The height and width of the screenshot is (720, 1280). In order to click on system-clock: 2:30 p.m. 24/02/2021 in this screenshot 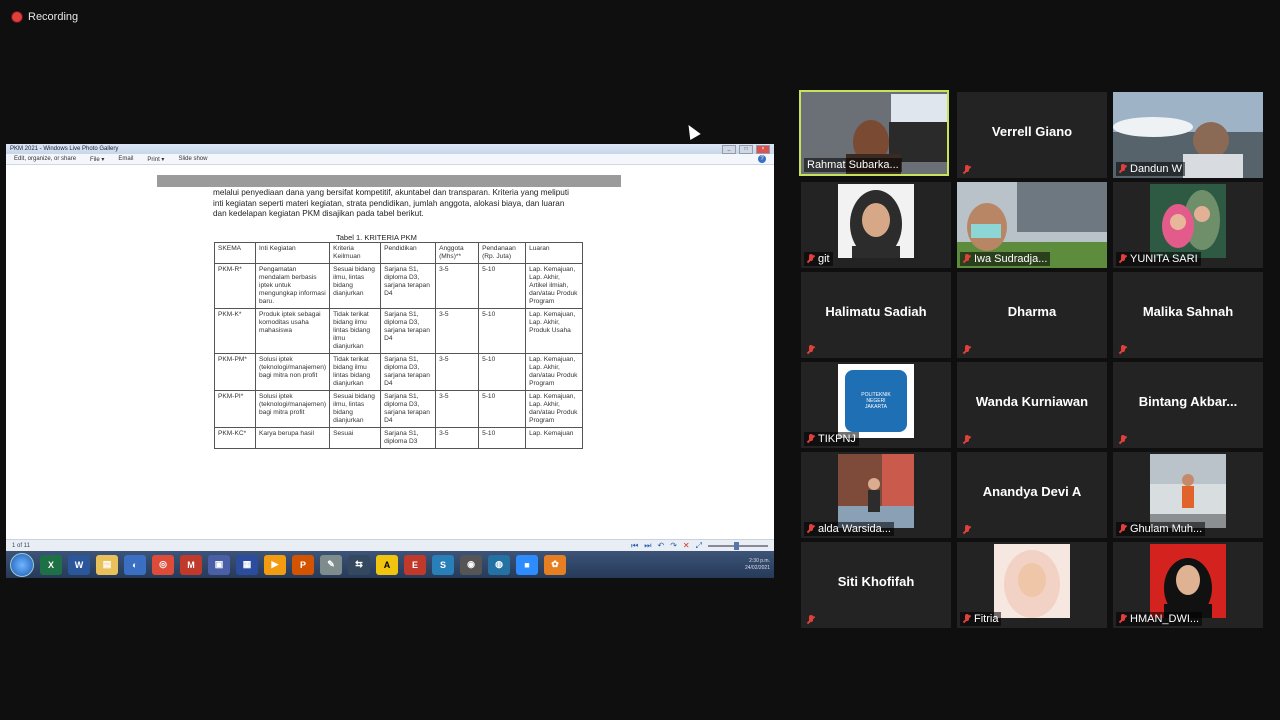, I will do `click(757, 565)`.